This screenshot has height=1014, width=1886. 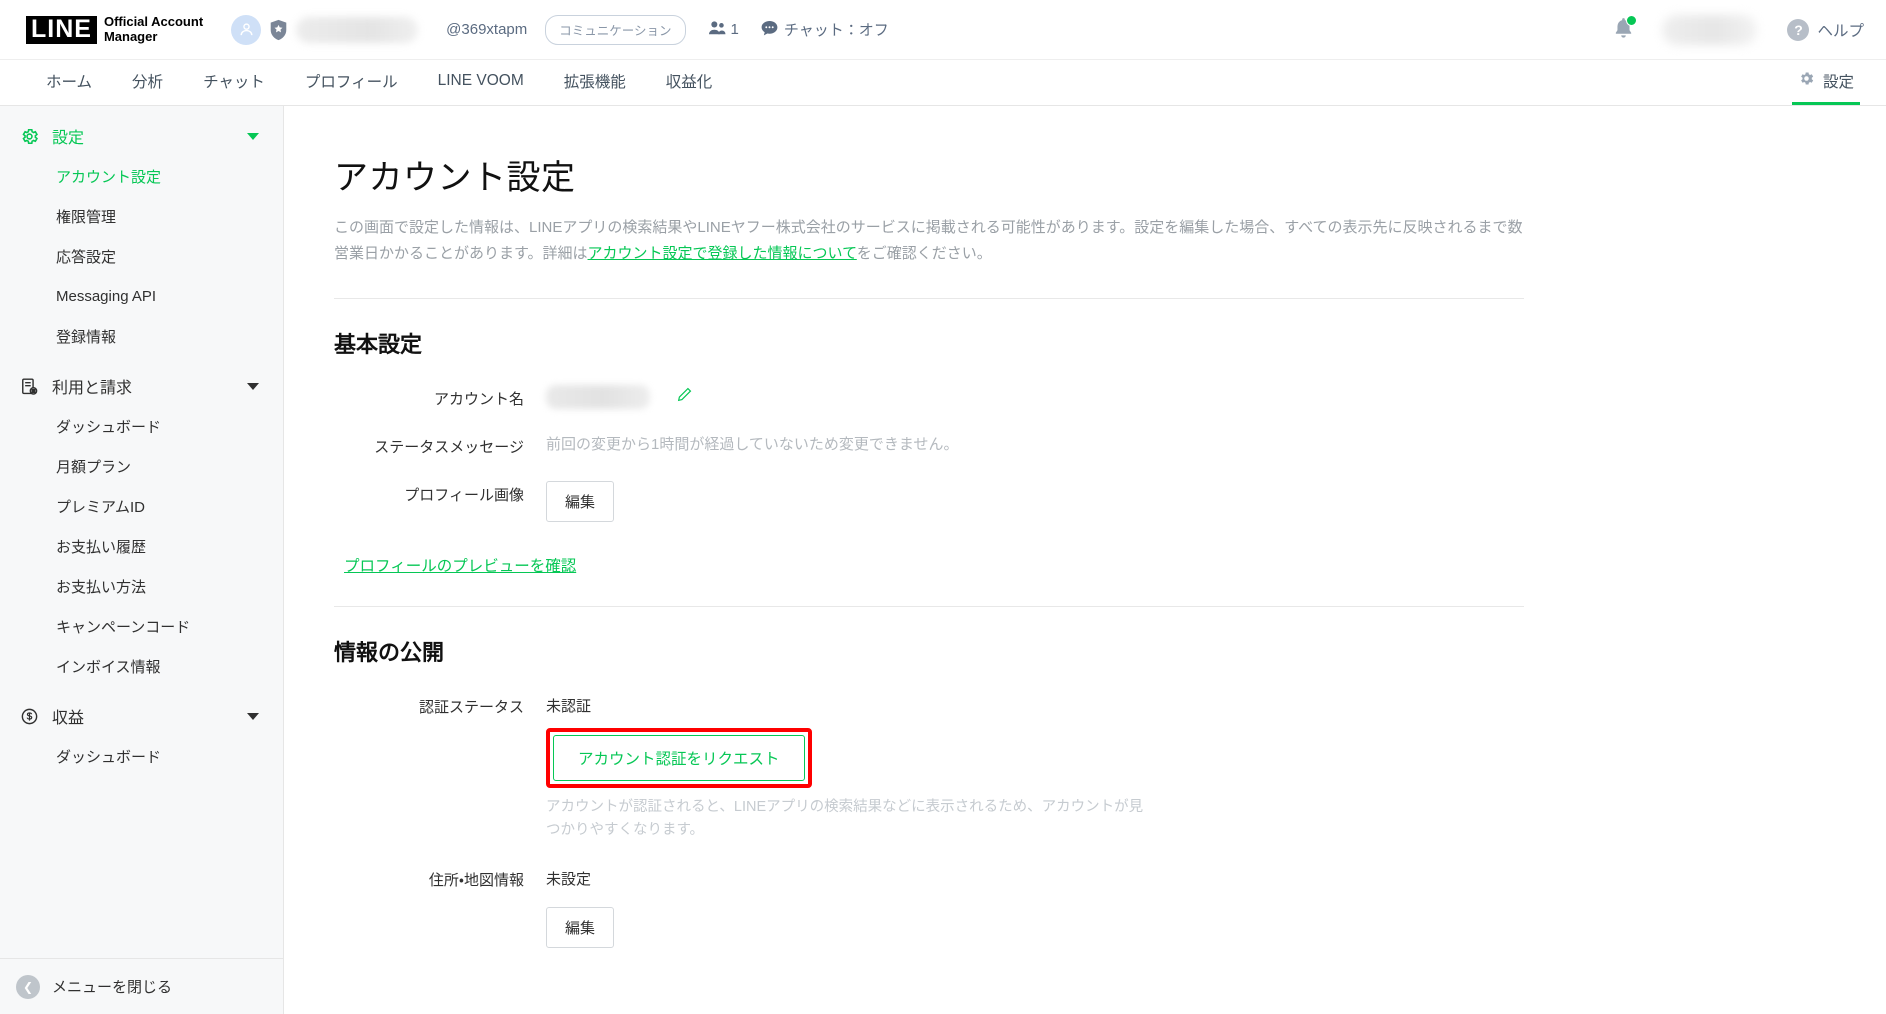 What do you see at coordinates (1035, 907) in the screenshot?
I see `field-value-address-map: 未設定 編集` at bounding box center [1035, 907].